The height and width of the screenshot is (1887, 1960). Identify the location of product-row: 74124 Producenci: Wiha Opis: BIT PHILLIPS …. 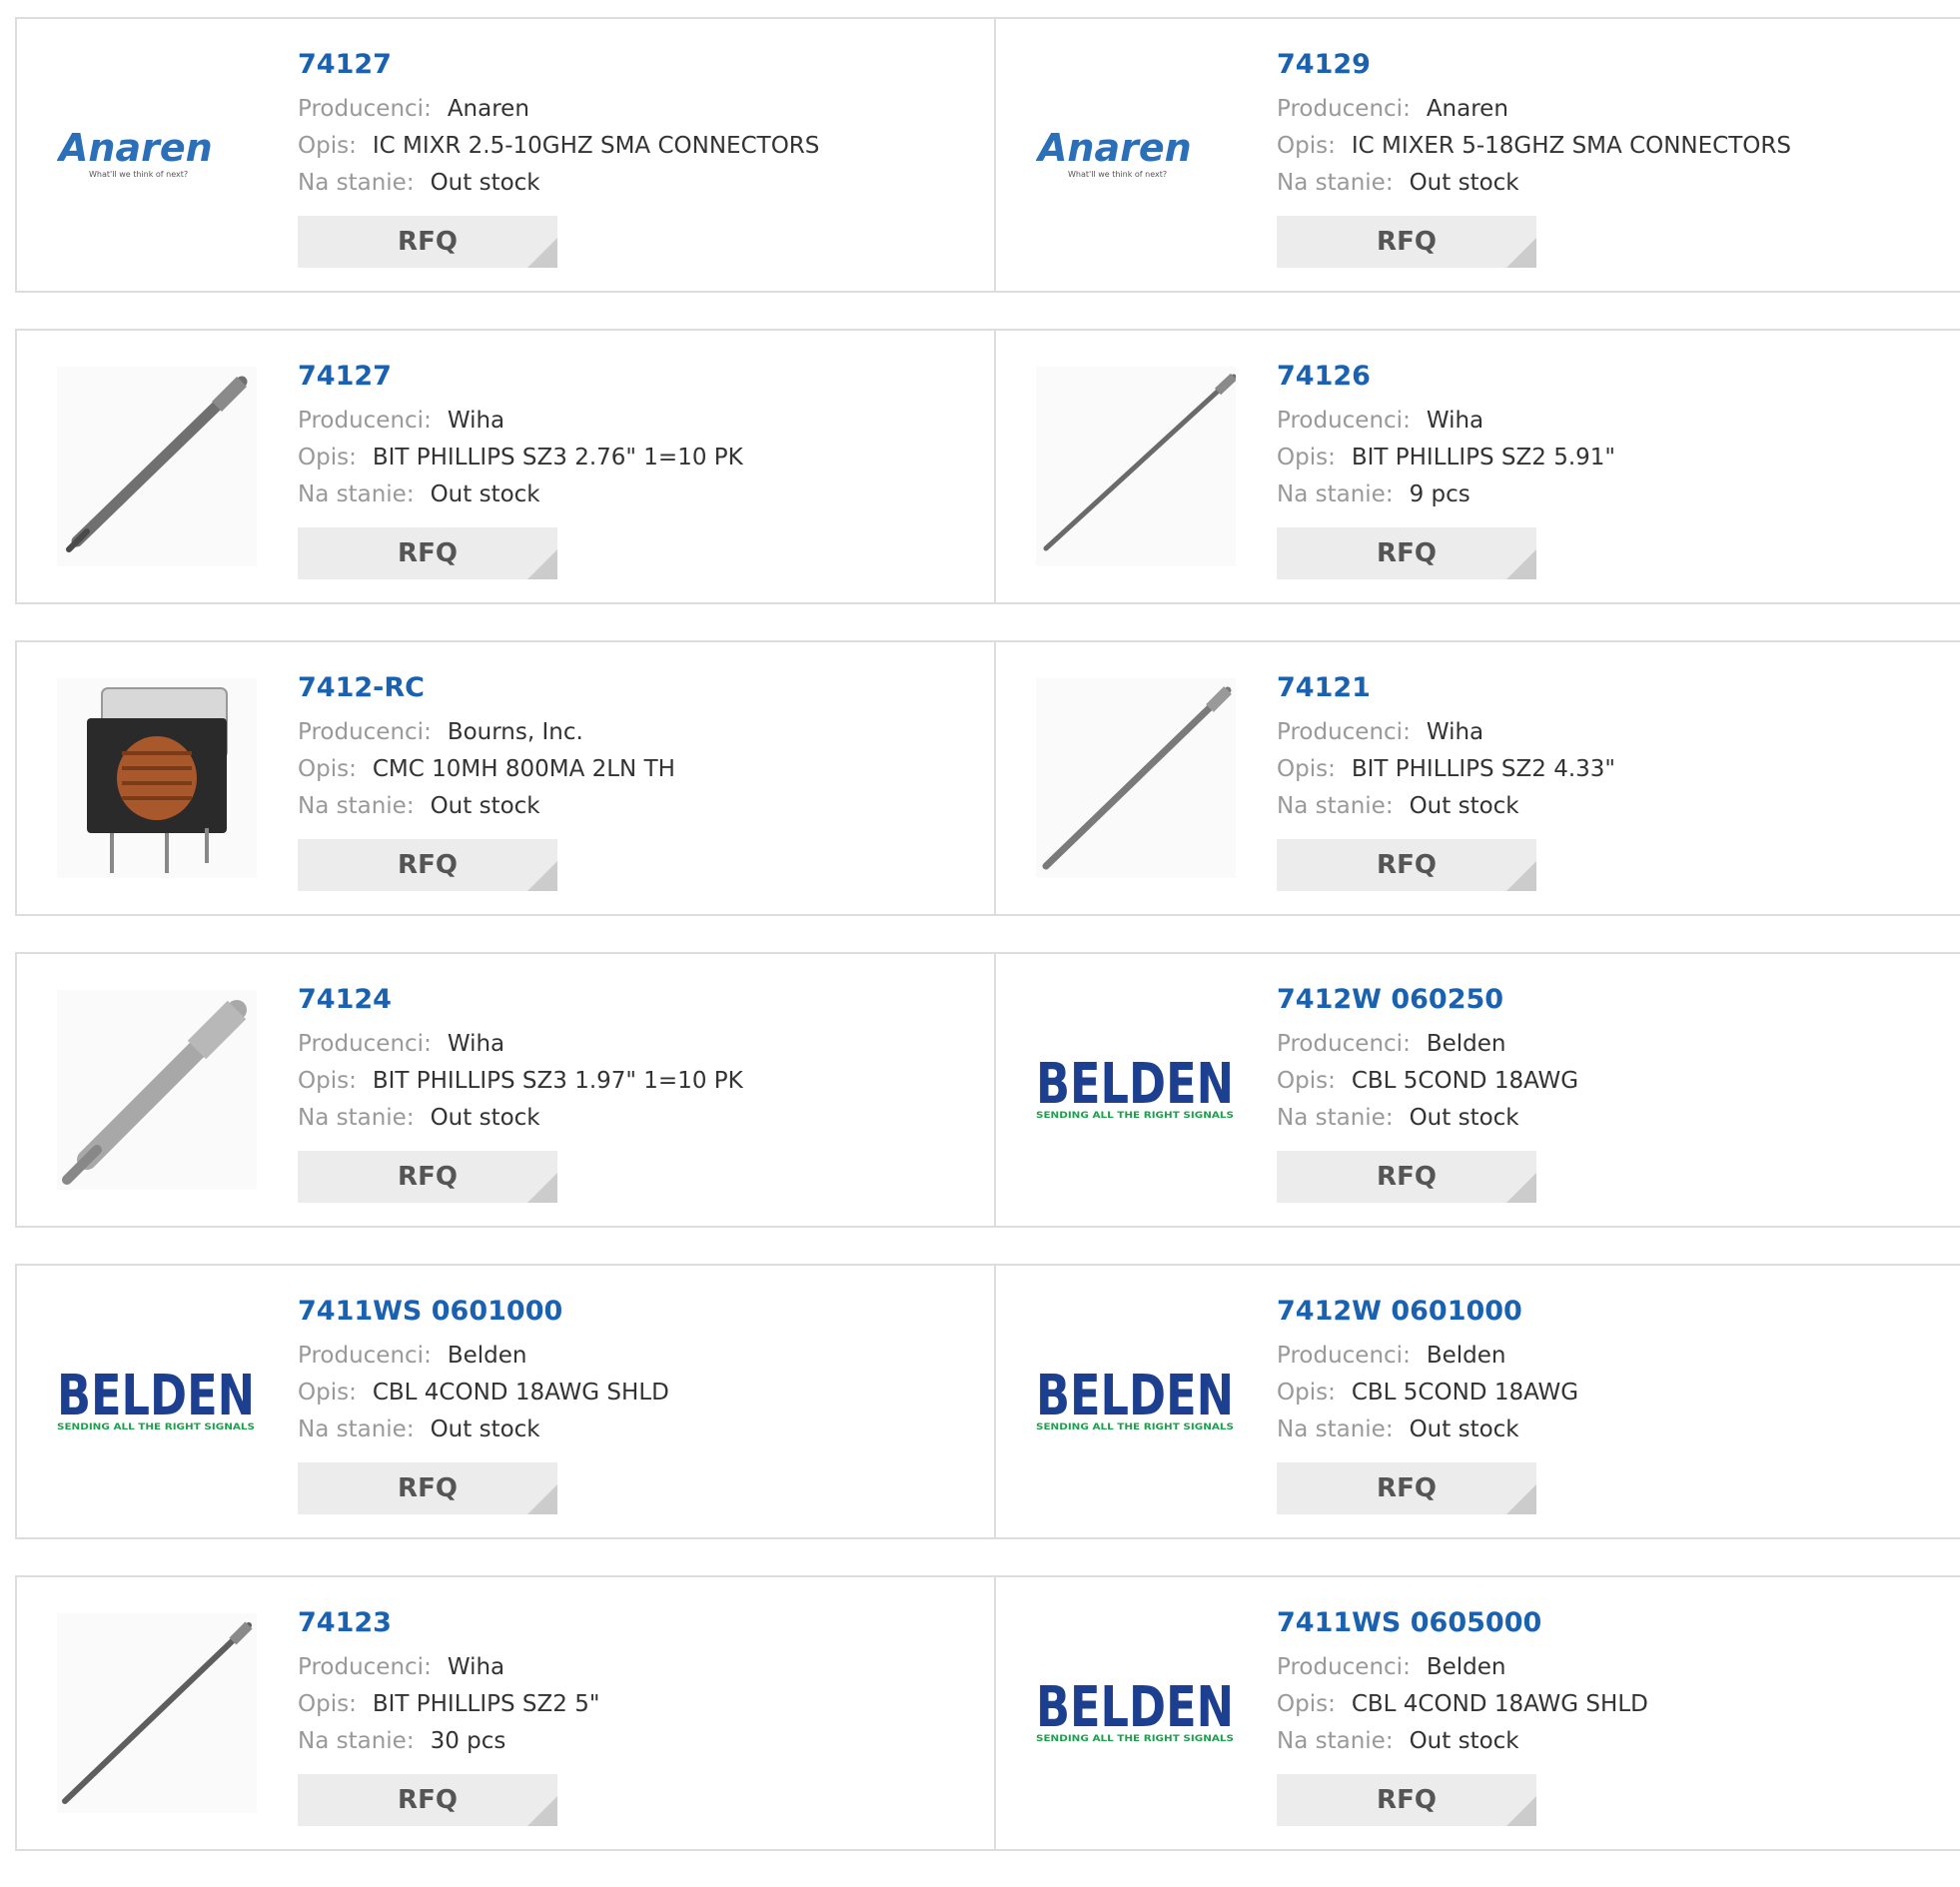
(987, 1090).